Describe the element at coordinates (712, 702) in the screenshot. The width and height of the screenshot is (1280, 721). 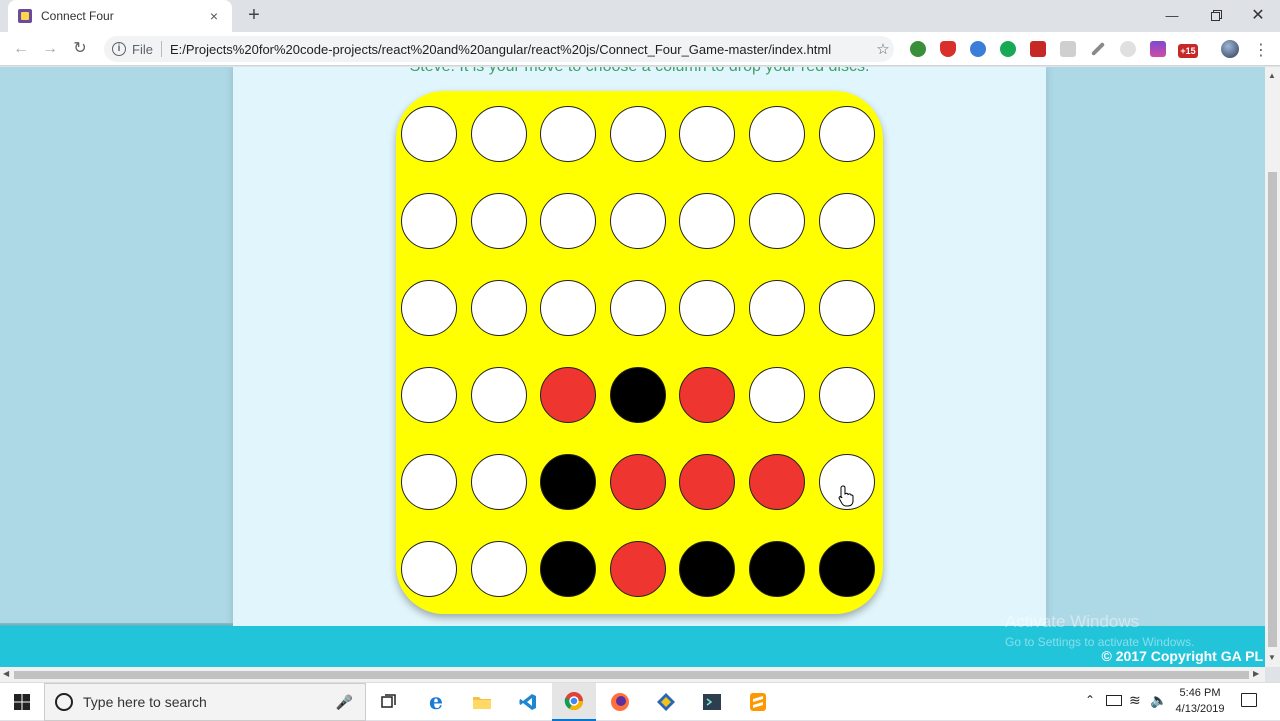
I see `terminal-icon` at that location.